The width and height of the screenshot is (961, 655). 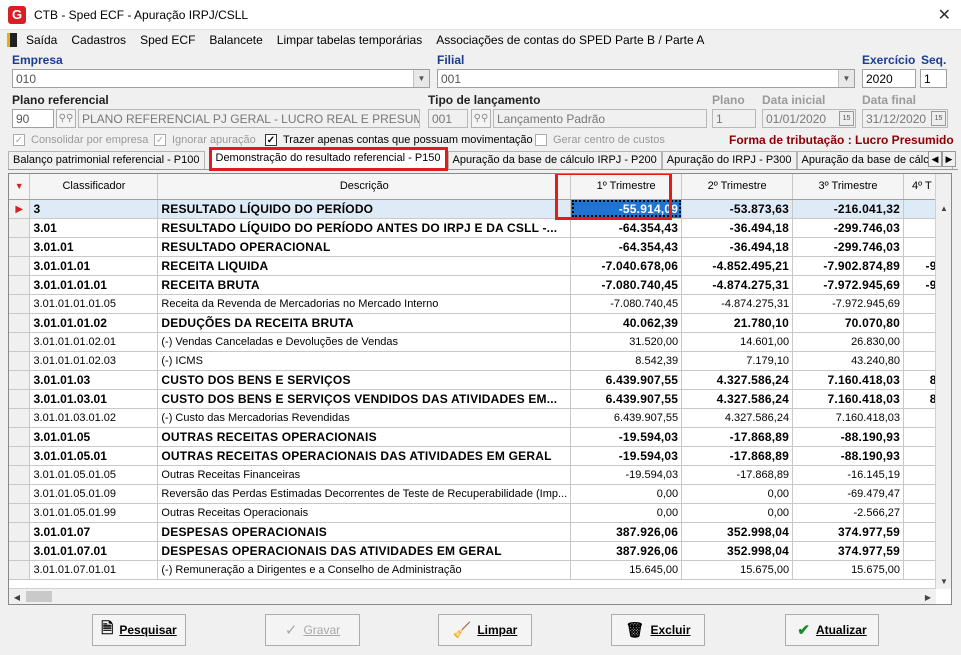 What do you see at coordinates (935, 159) in the screenshot?
I see `arrow-left-icon: ◀` at bounding box center [935, 159].